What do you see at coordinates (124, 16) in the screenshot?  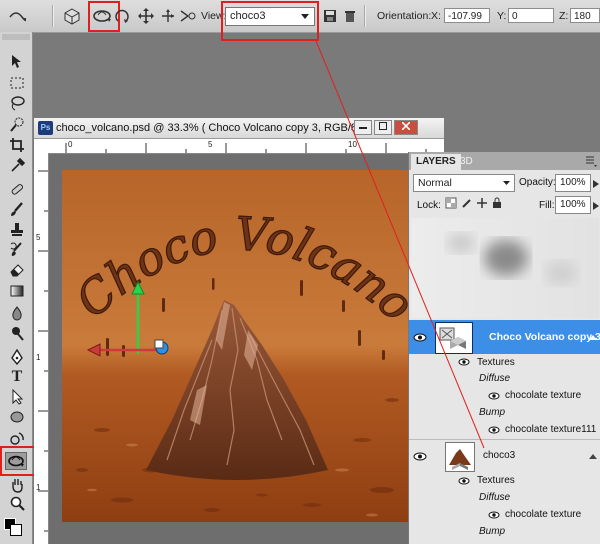 I see `roll-3d-object-icon` at bounding box center [124, 16].